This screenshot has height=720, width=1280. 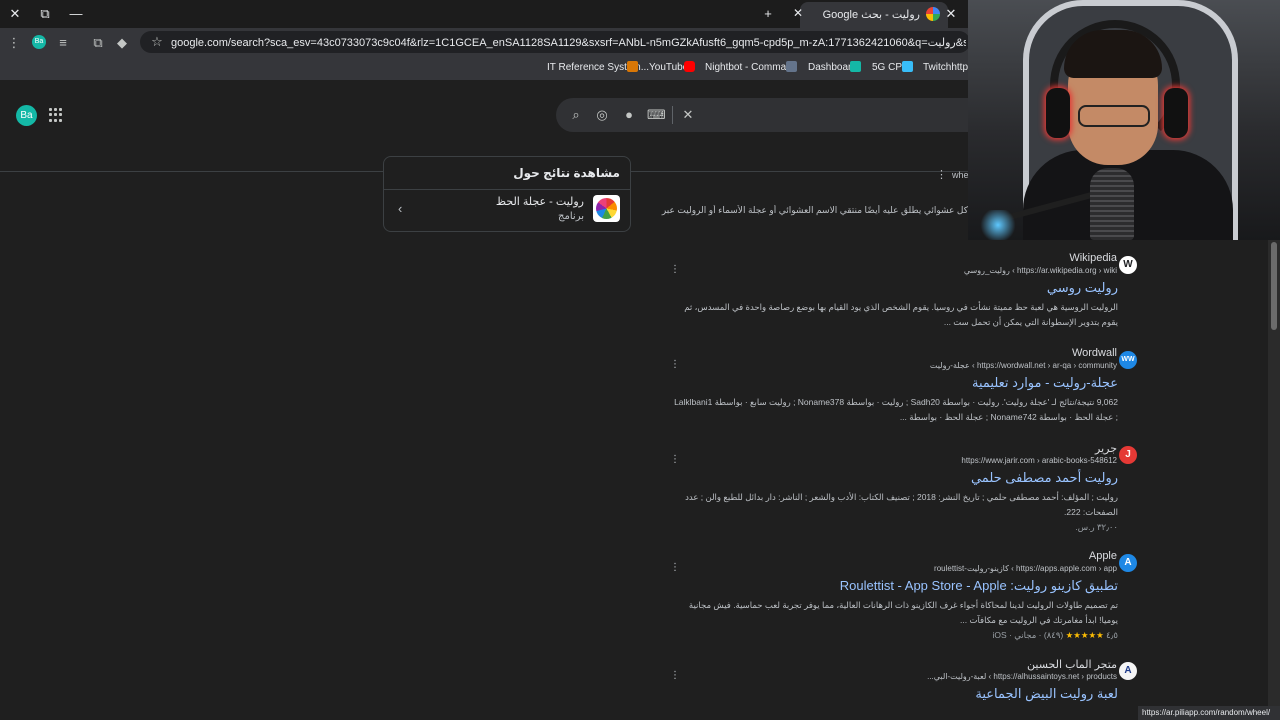 I want to click on wikipedia-icon: W, so click(x=1128, y=265).